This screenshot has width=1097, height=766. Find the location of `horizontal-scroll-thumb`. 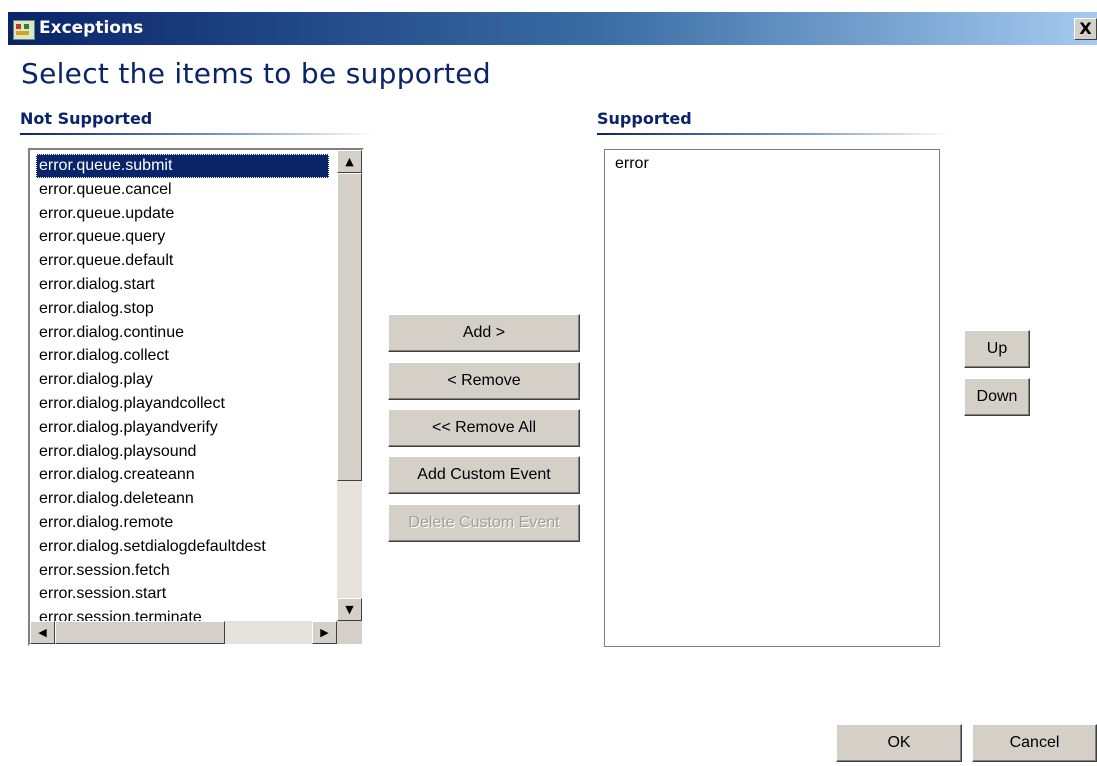

horizontal-scroll-thumb is located at coordinates (140, 632).